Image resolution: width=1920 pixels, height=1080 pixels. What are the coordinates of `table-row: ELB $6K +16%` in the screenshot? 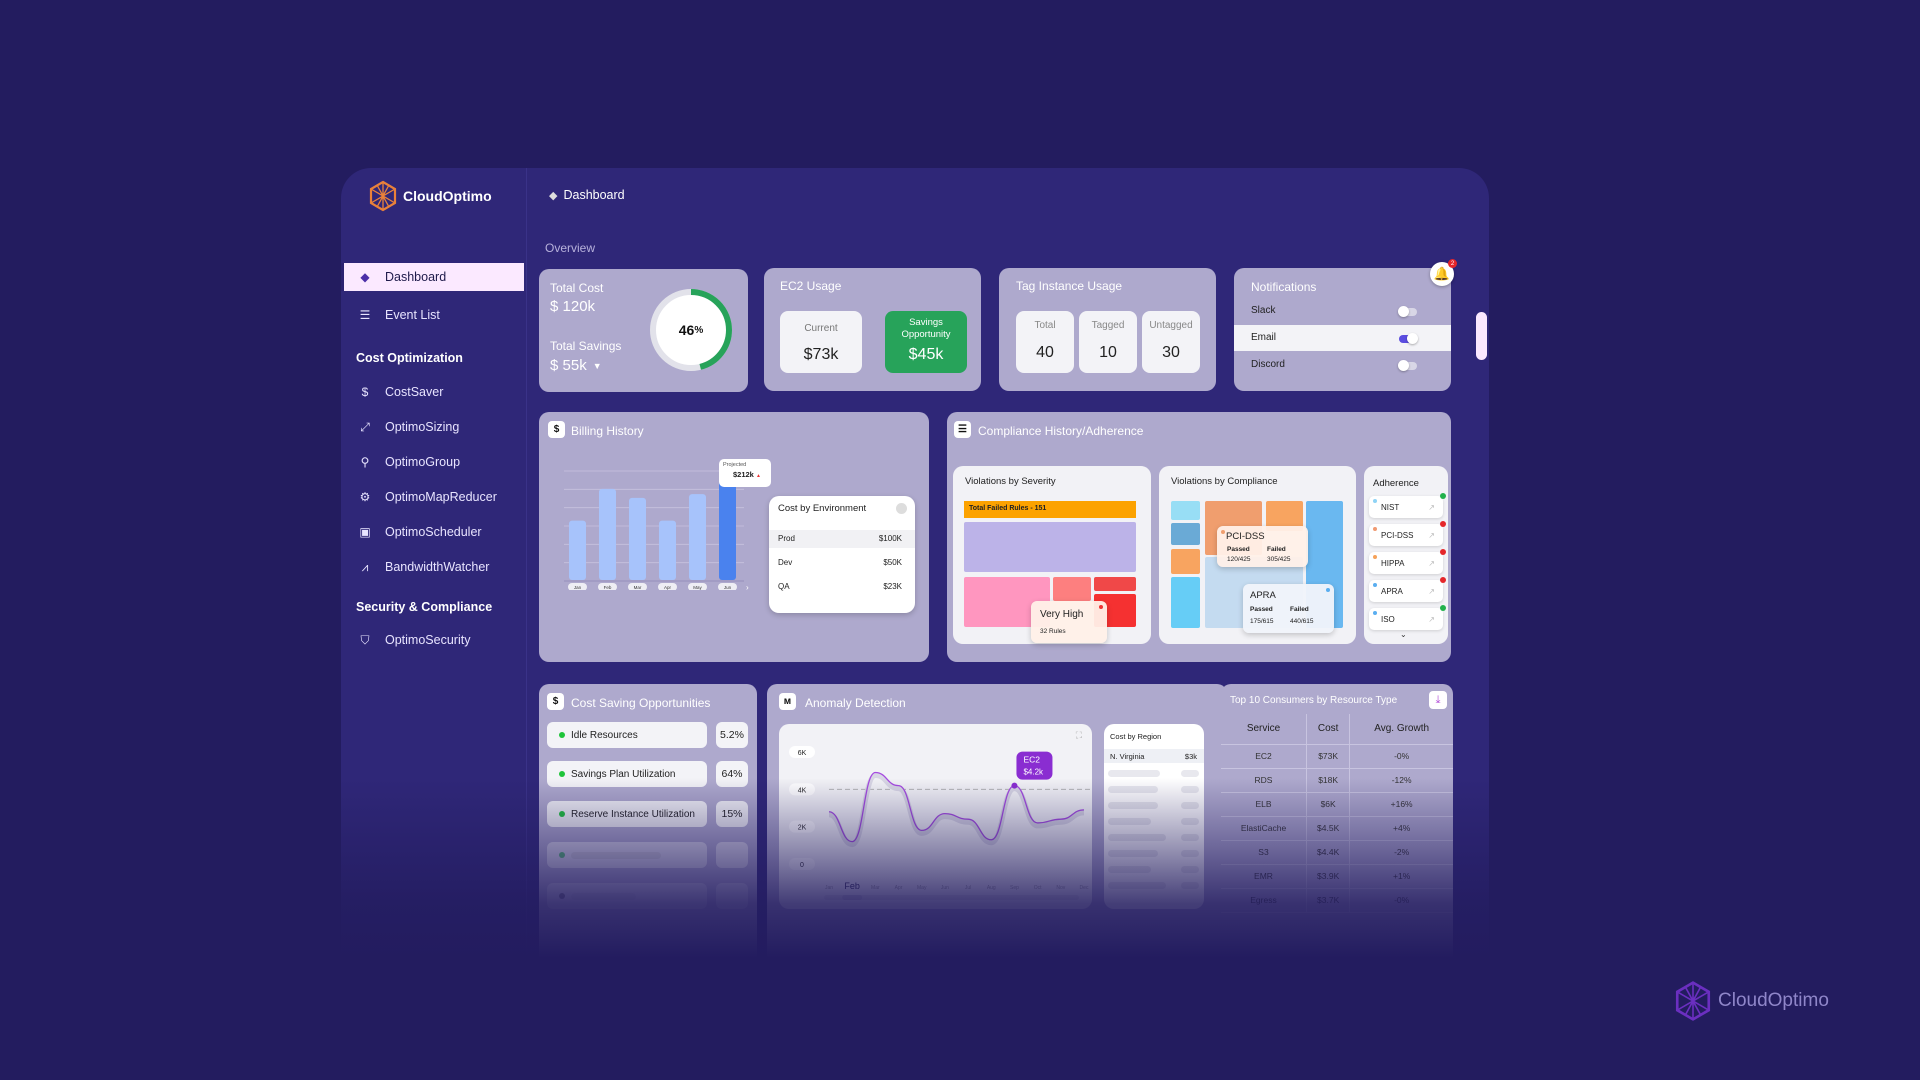 It's located at (1337, 804).